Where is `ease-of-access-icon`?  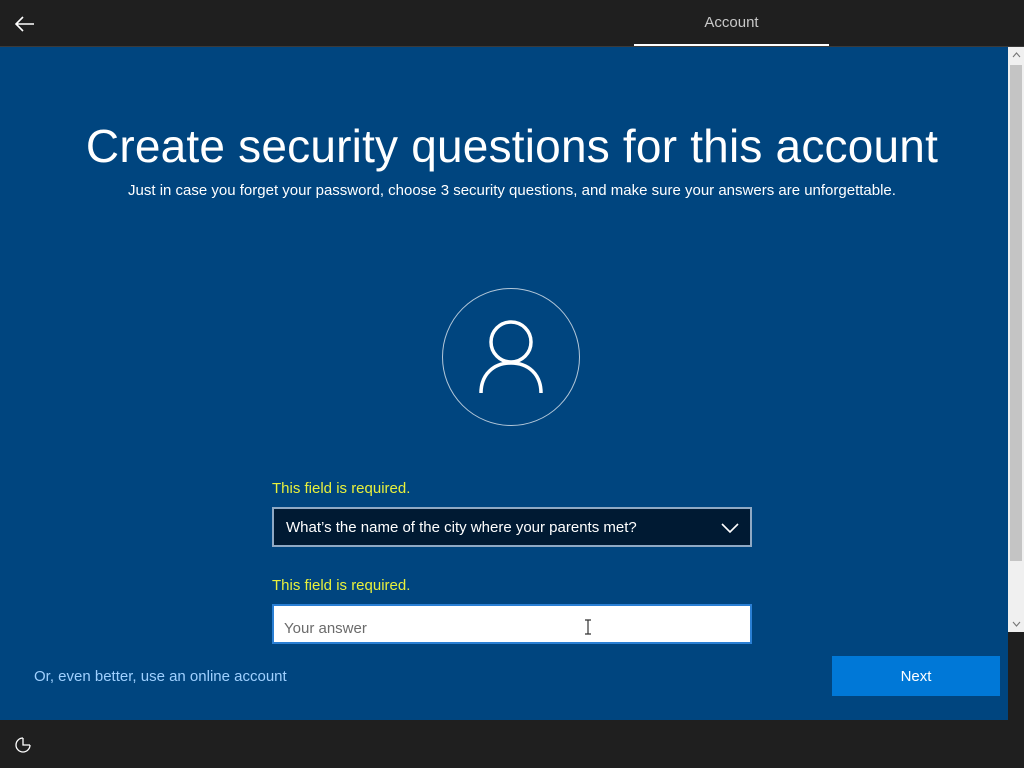
ease-of-access-icon is located at coordinates (23, 745).